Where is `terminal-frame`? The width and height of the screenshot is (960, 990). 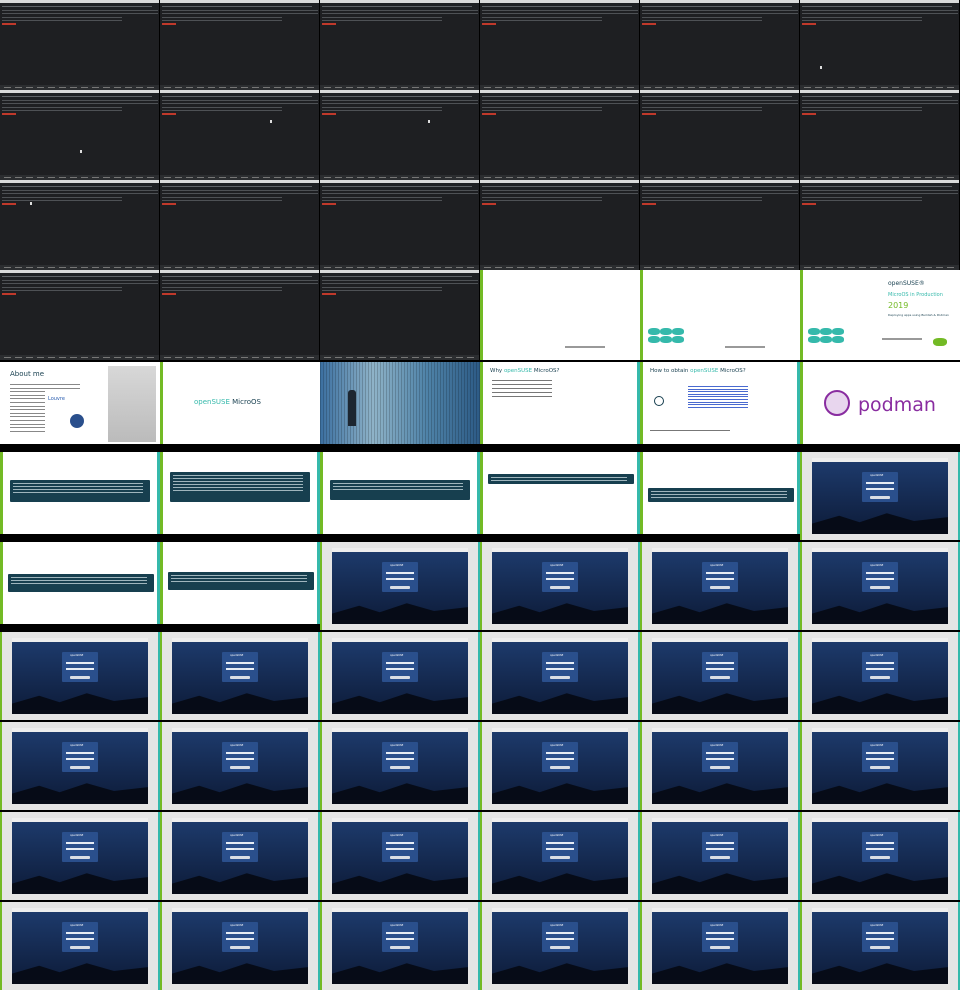
terminal-frame is located at coordinates (880, 135).